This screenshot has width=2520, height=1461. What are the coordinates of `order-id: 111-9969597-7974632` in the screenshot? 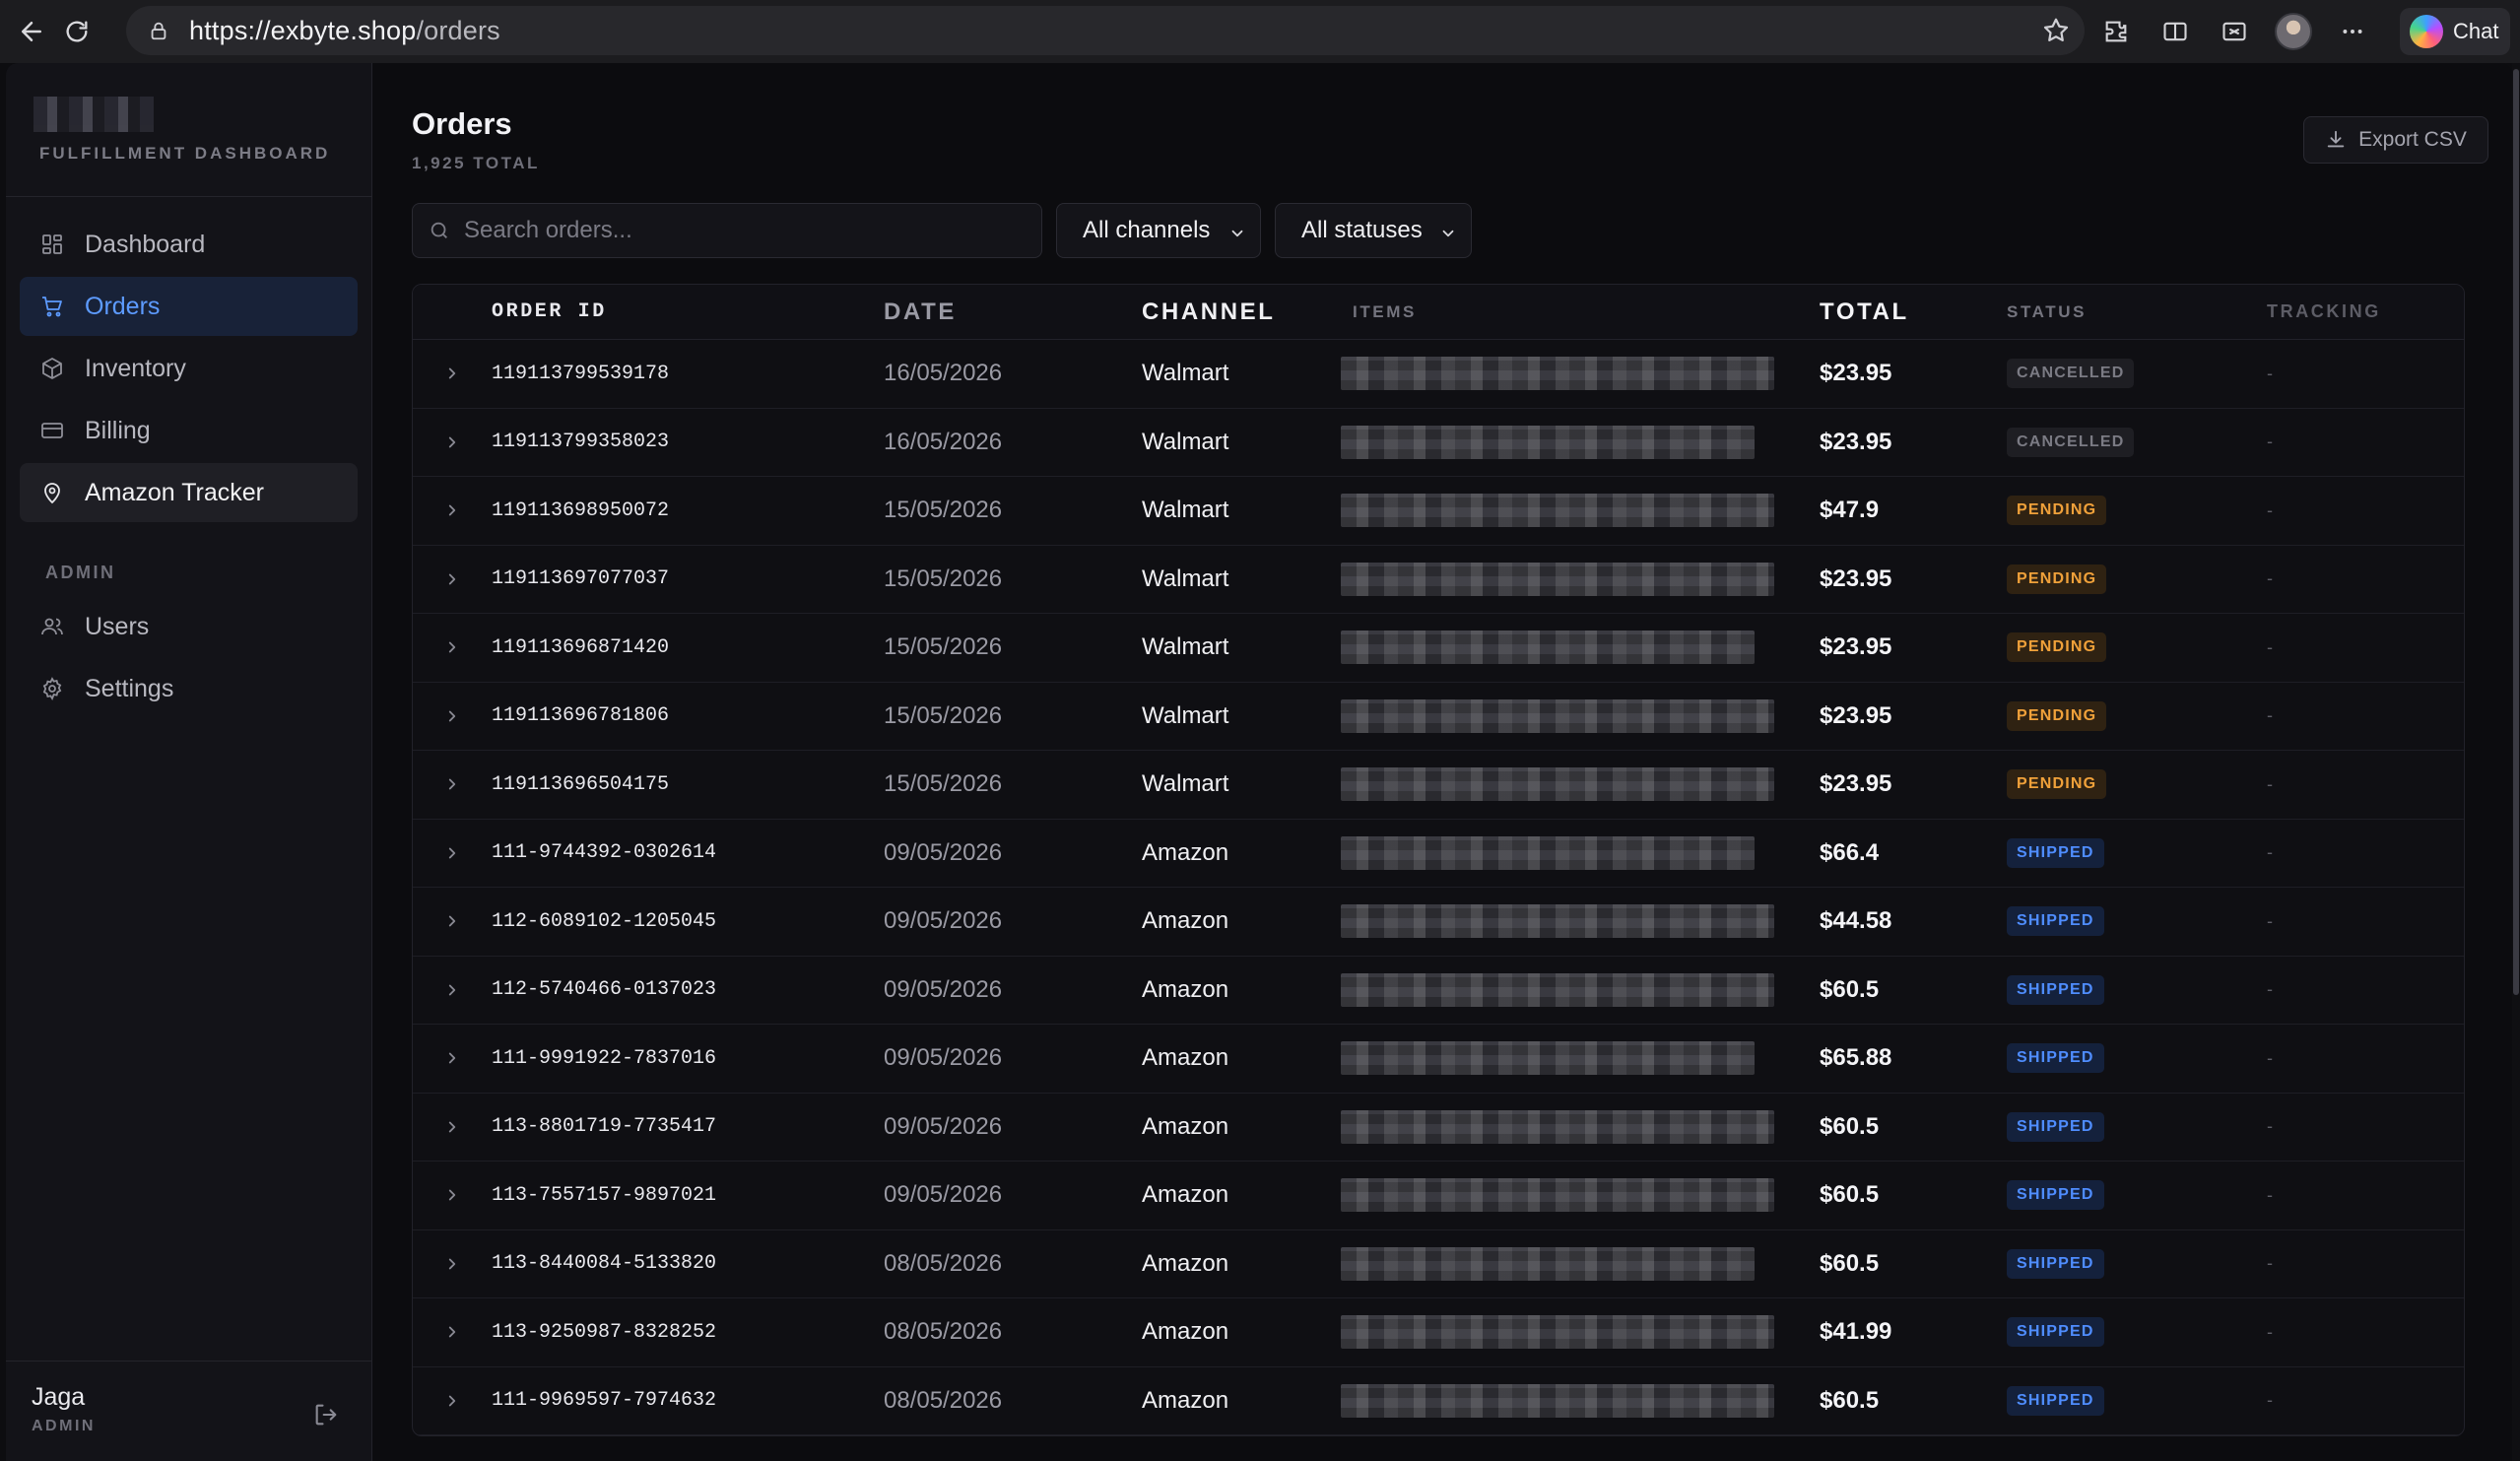 It's located at (604, 1401).